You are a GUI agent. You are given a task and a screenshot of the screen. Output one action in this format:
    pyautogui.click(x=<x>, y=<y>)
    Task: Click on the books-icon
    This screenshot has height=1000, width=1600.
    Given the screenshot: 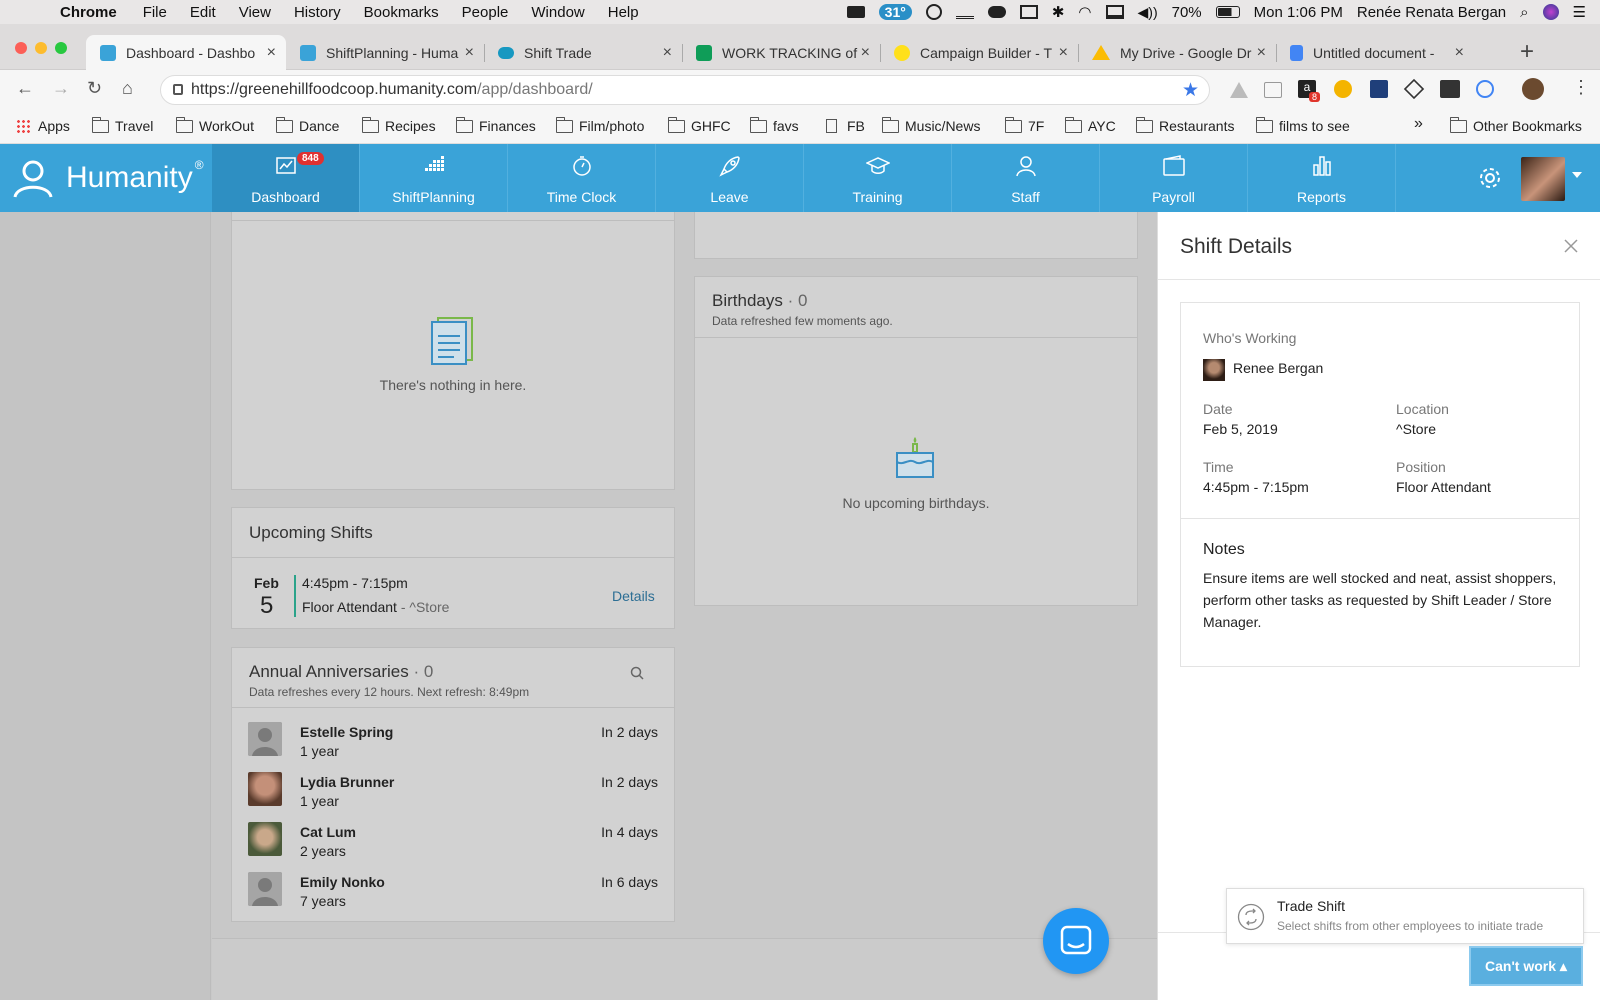 What is the action you would take?
    pyautogui.click(x=964, y=12)
    